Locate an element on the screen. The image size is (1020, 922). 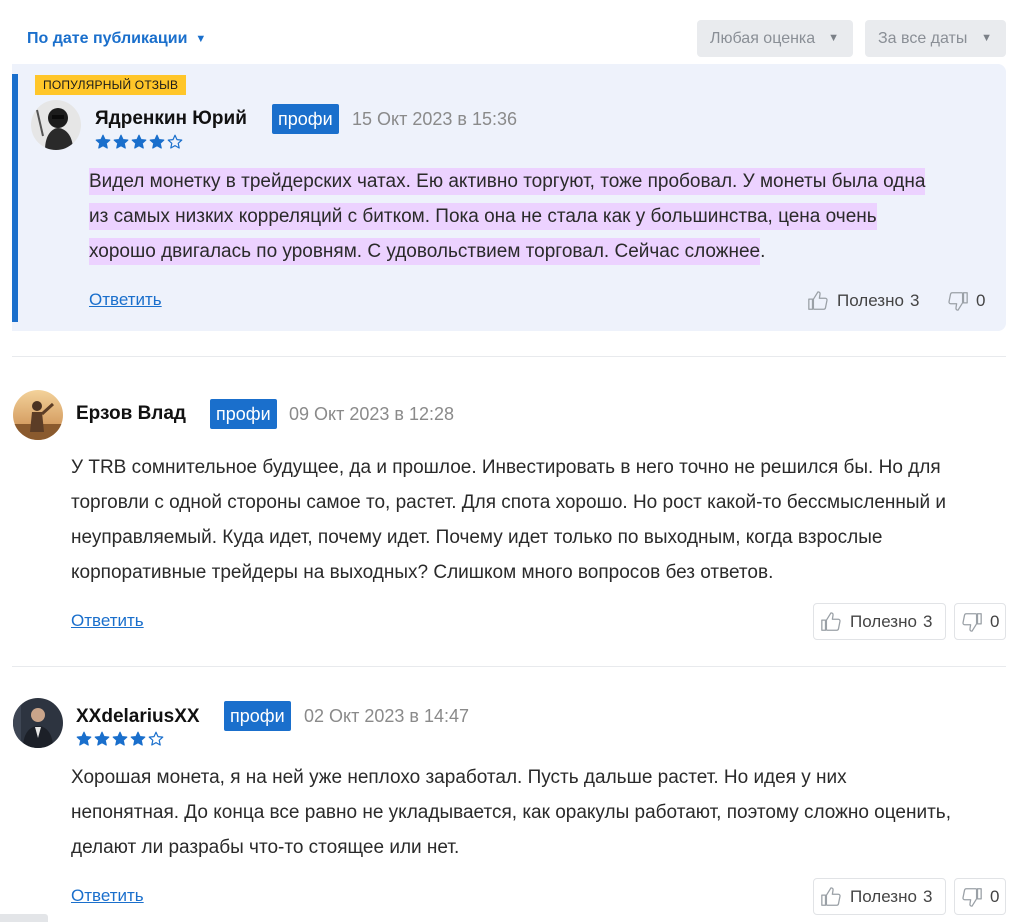
popular-review-badge: ПОПУЛЯРНЫЙ ОТЗЫВ is located at coordinates (111, 85).